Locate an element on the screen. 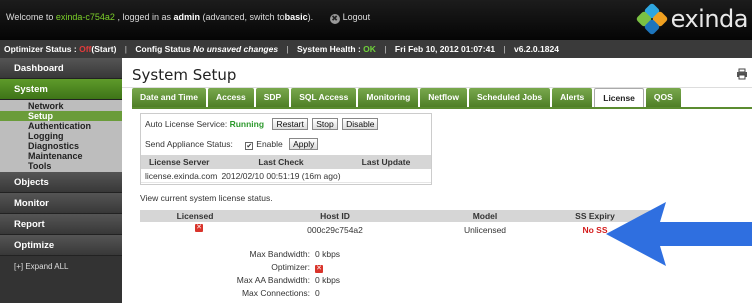 Image resolution: width=752 pixels, height=303 pixels. sidebar-item-maintenance: Maintenance is located at coordinates (61, 156).